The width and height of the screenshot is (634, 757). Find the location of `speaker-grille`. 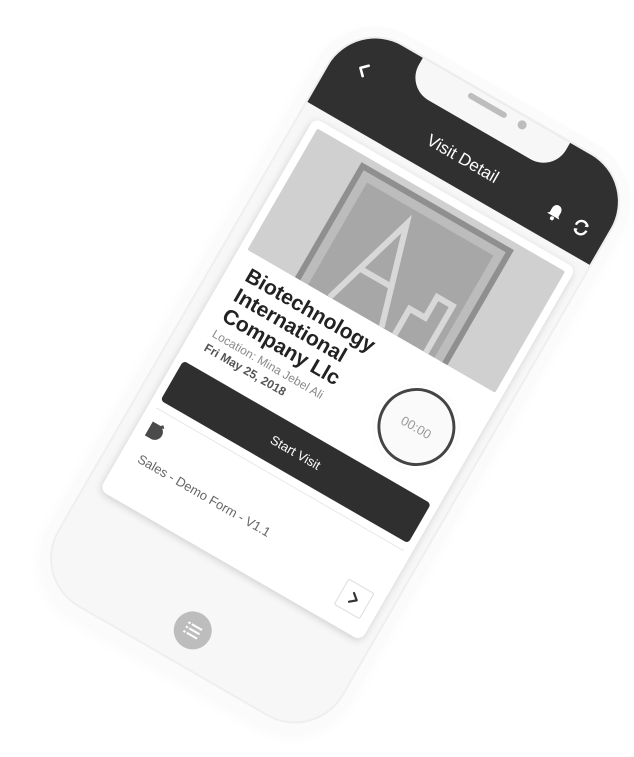

speaker-grille is located at coordinates (487, 105).